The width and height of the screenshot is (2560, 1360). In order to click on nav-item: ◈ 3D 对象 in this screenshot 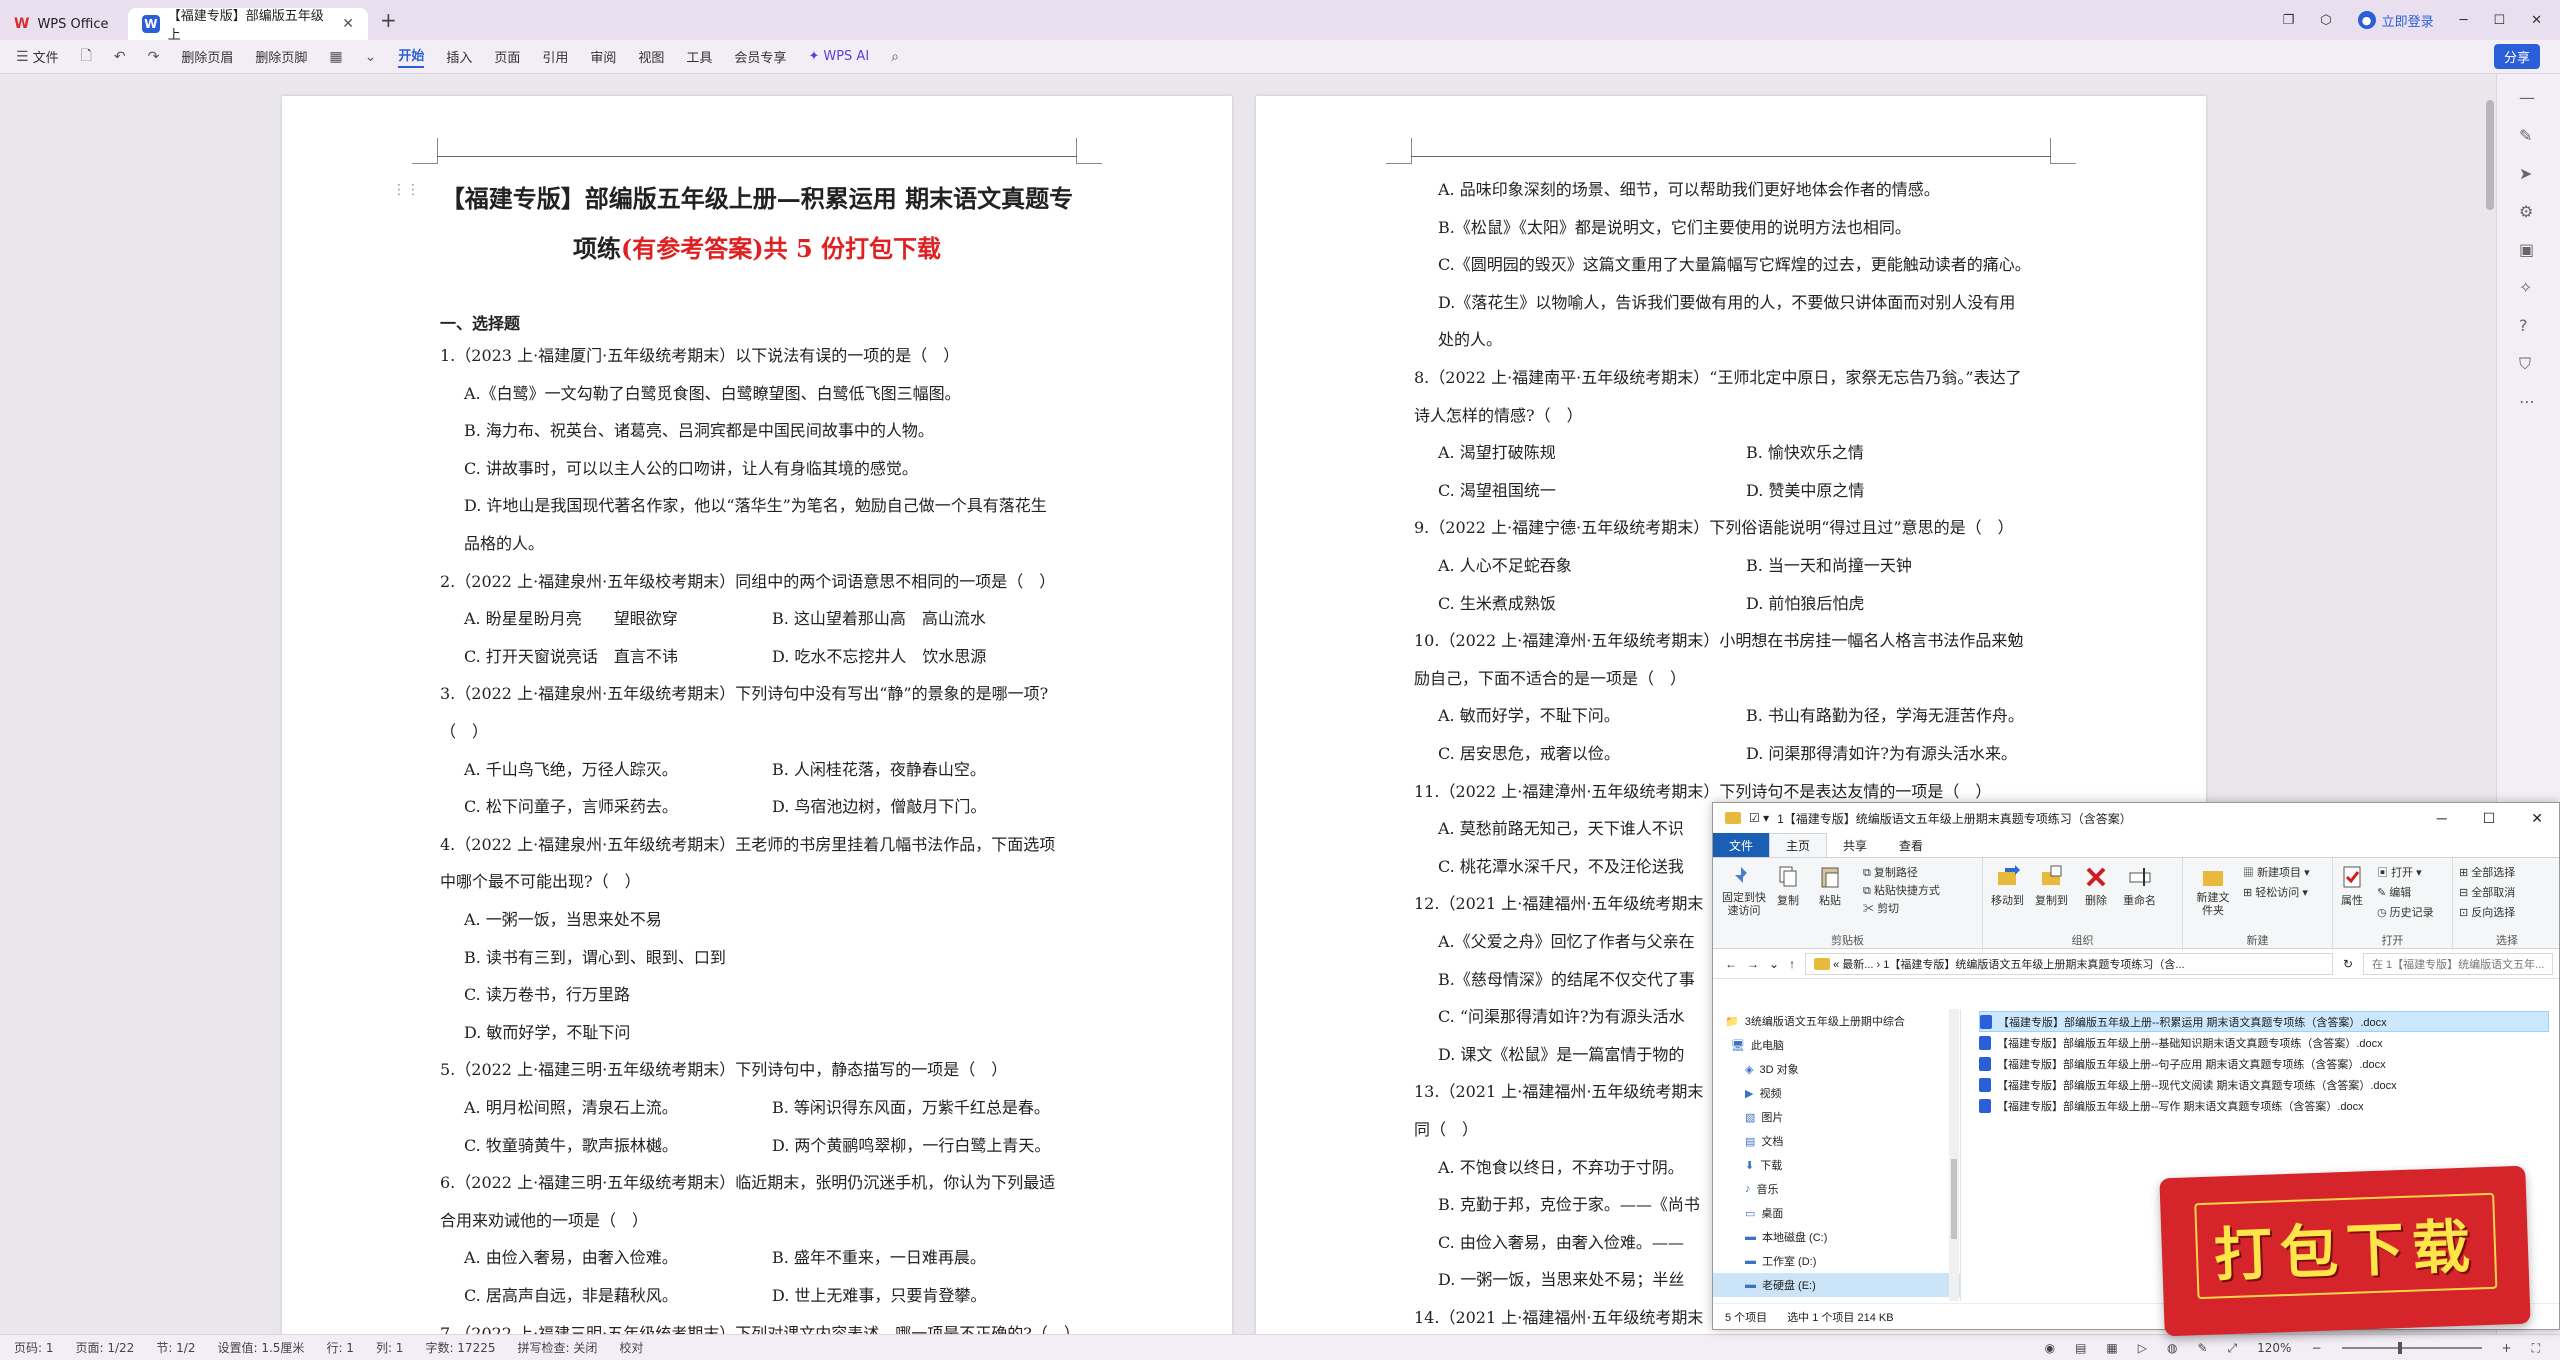, I will do `click(1836, 1069)`.